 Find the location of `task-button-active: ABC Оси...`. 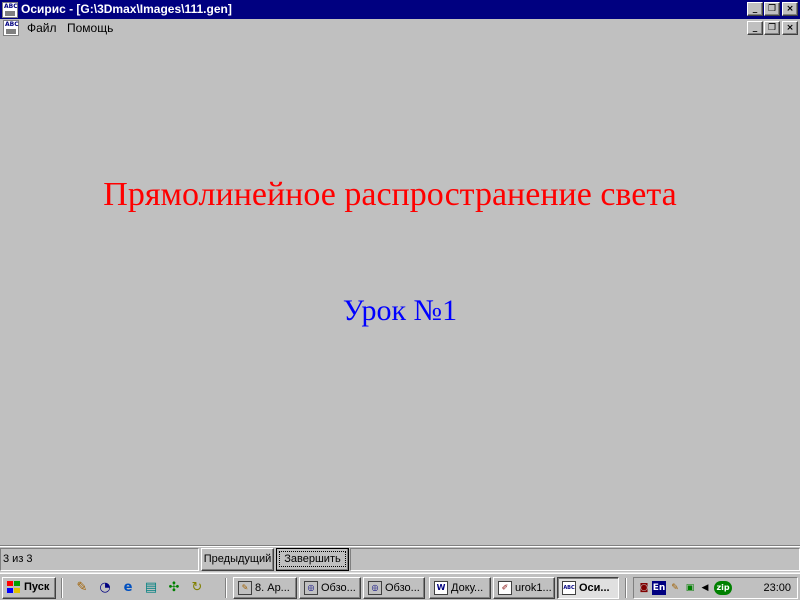

task-button-active: ABC Оси... is located at coordinates (588, 588).